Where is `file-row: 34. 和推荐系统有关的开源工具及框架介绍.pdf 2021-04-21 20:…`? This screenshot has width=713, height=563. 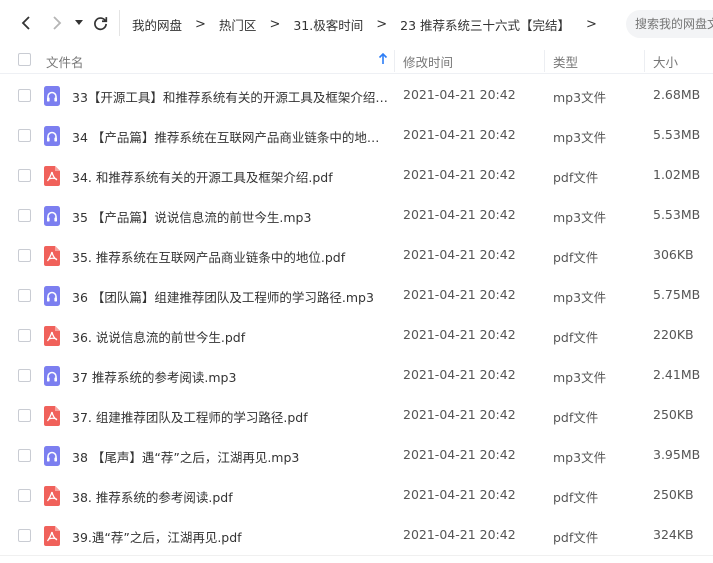
file-row: 34. 和推荐系统有关的开源工具及框架介绍.pdf 2021-04-21 20:… is located at coordinates (356, 176).